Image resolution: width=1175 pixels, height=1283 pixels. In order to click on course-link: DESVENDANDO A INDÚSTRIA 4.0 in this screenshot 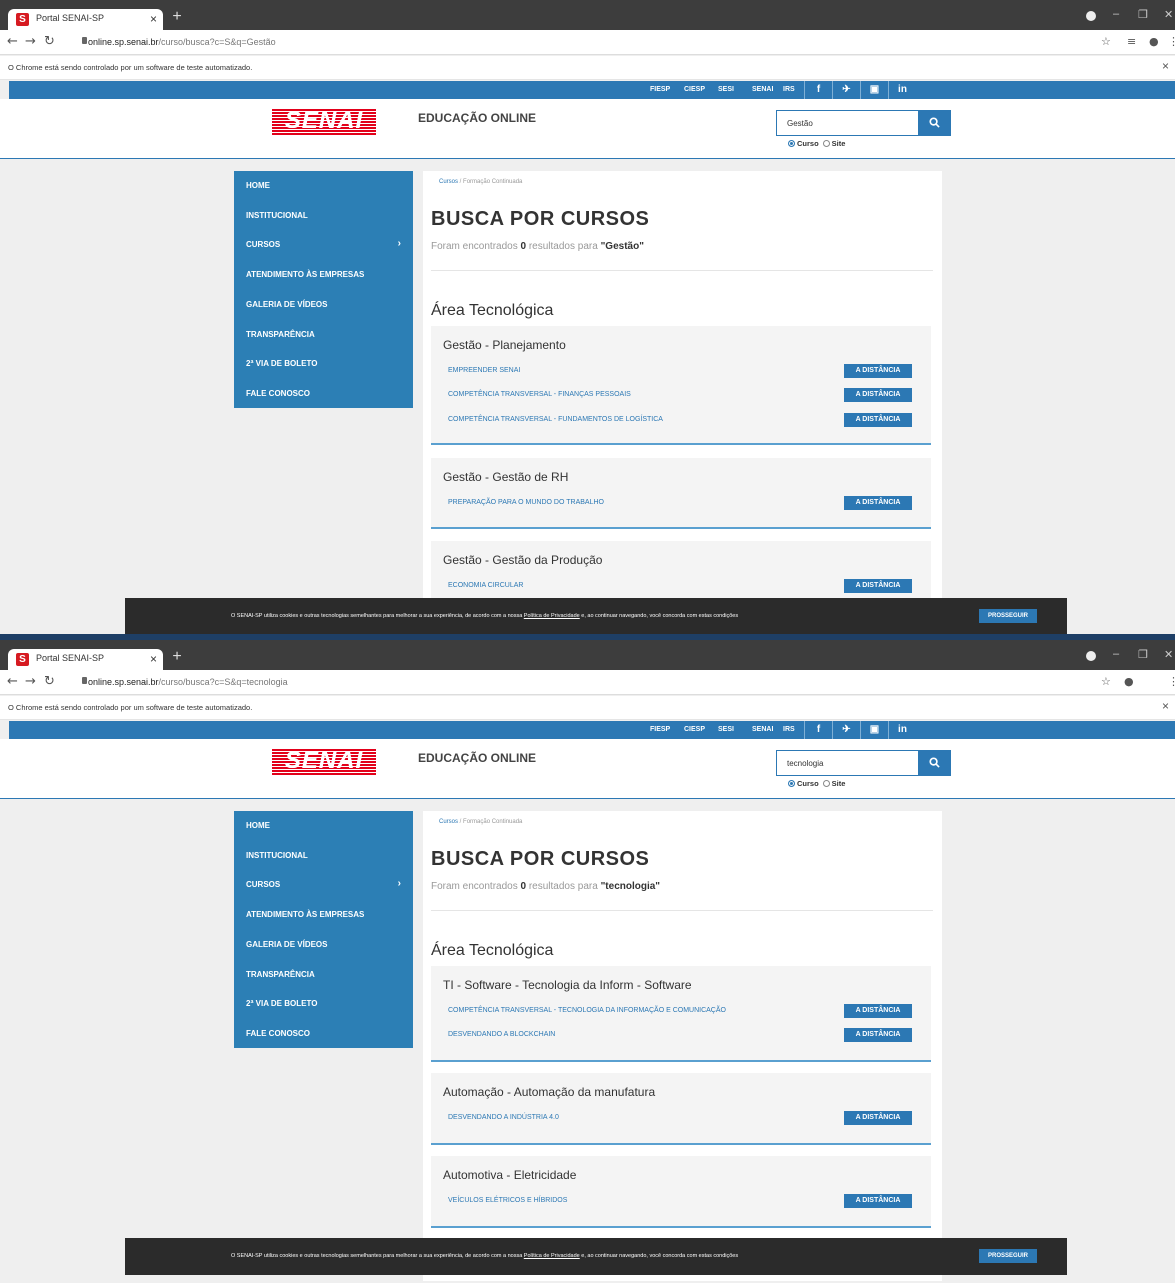, I will do `click(503, 1117)`.